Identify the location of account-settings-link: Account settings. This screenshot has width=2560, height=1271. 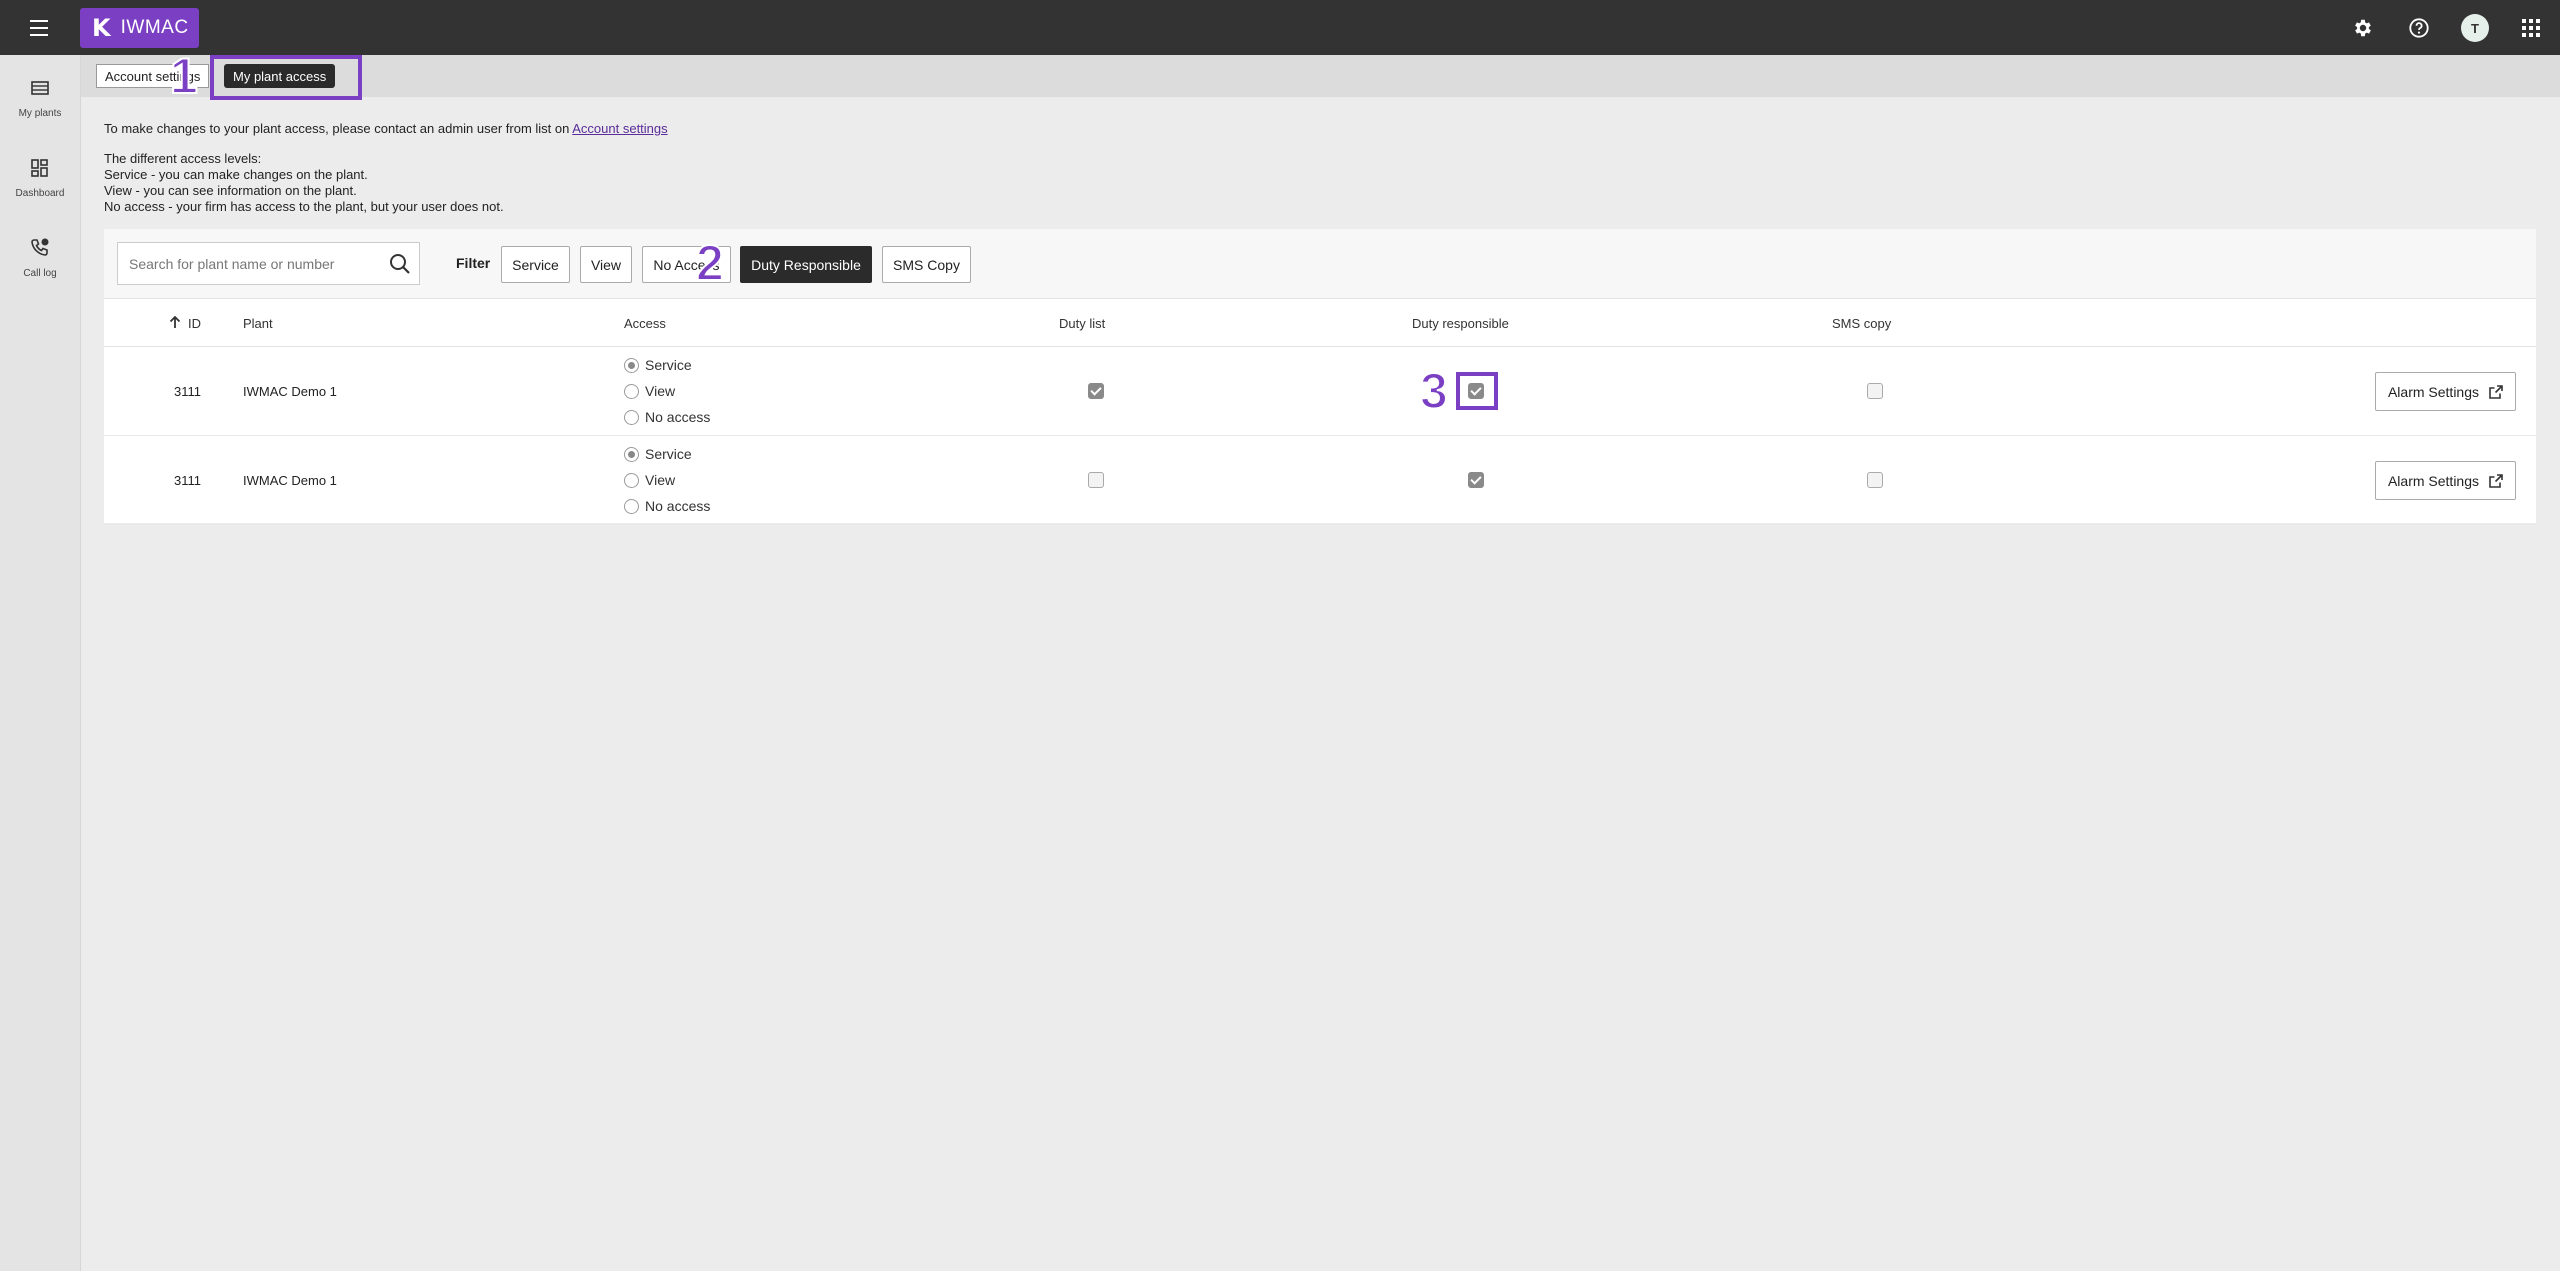
(619, 128).